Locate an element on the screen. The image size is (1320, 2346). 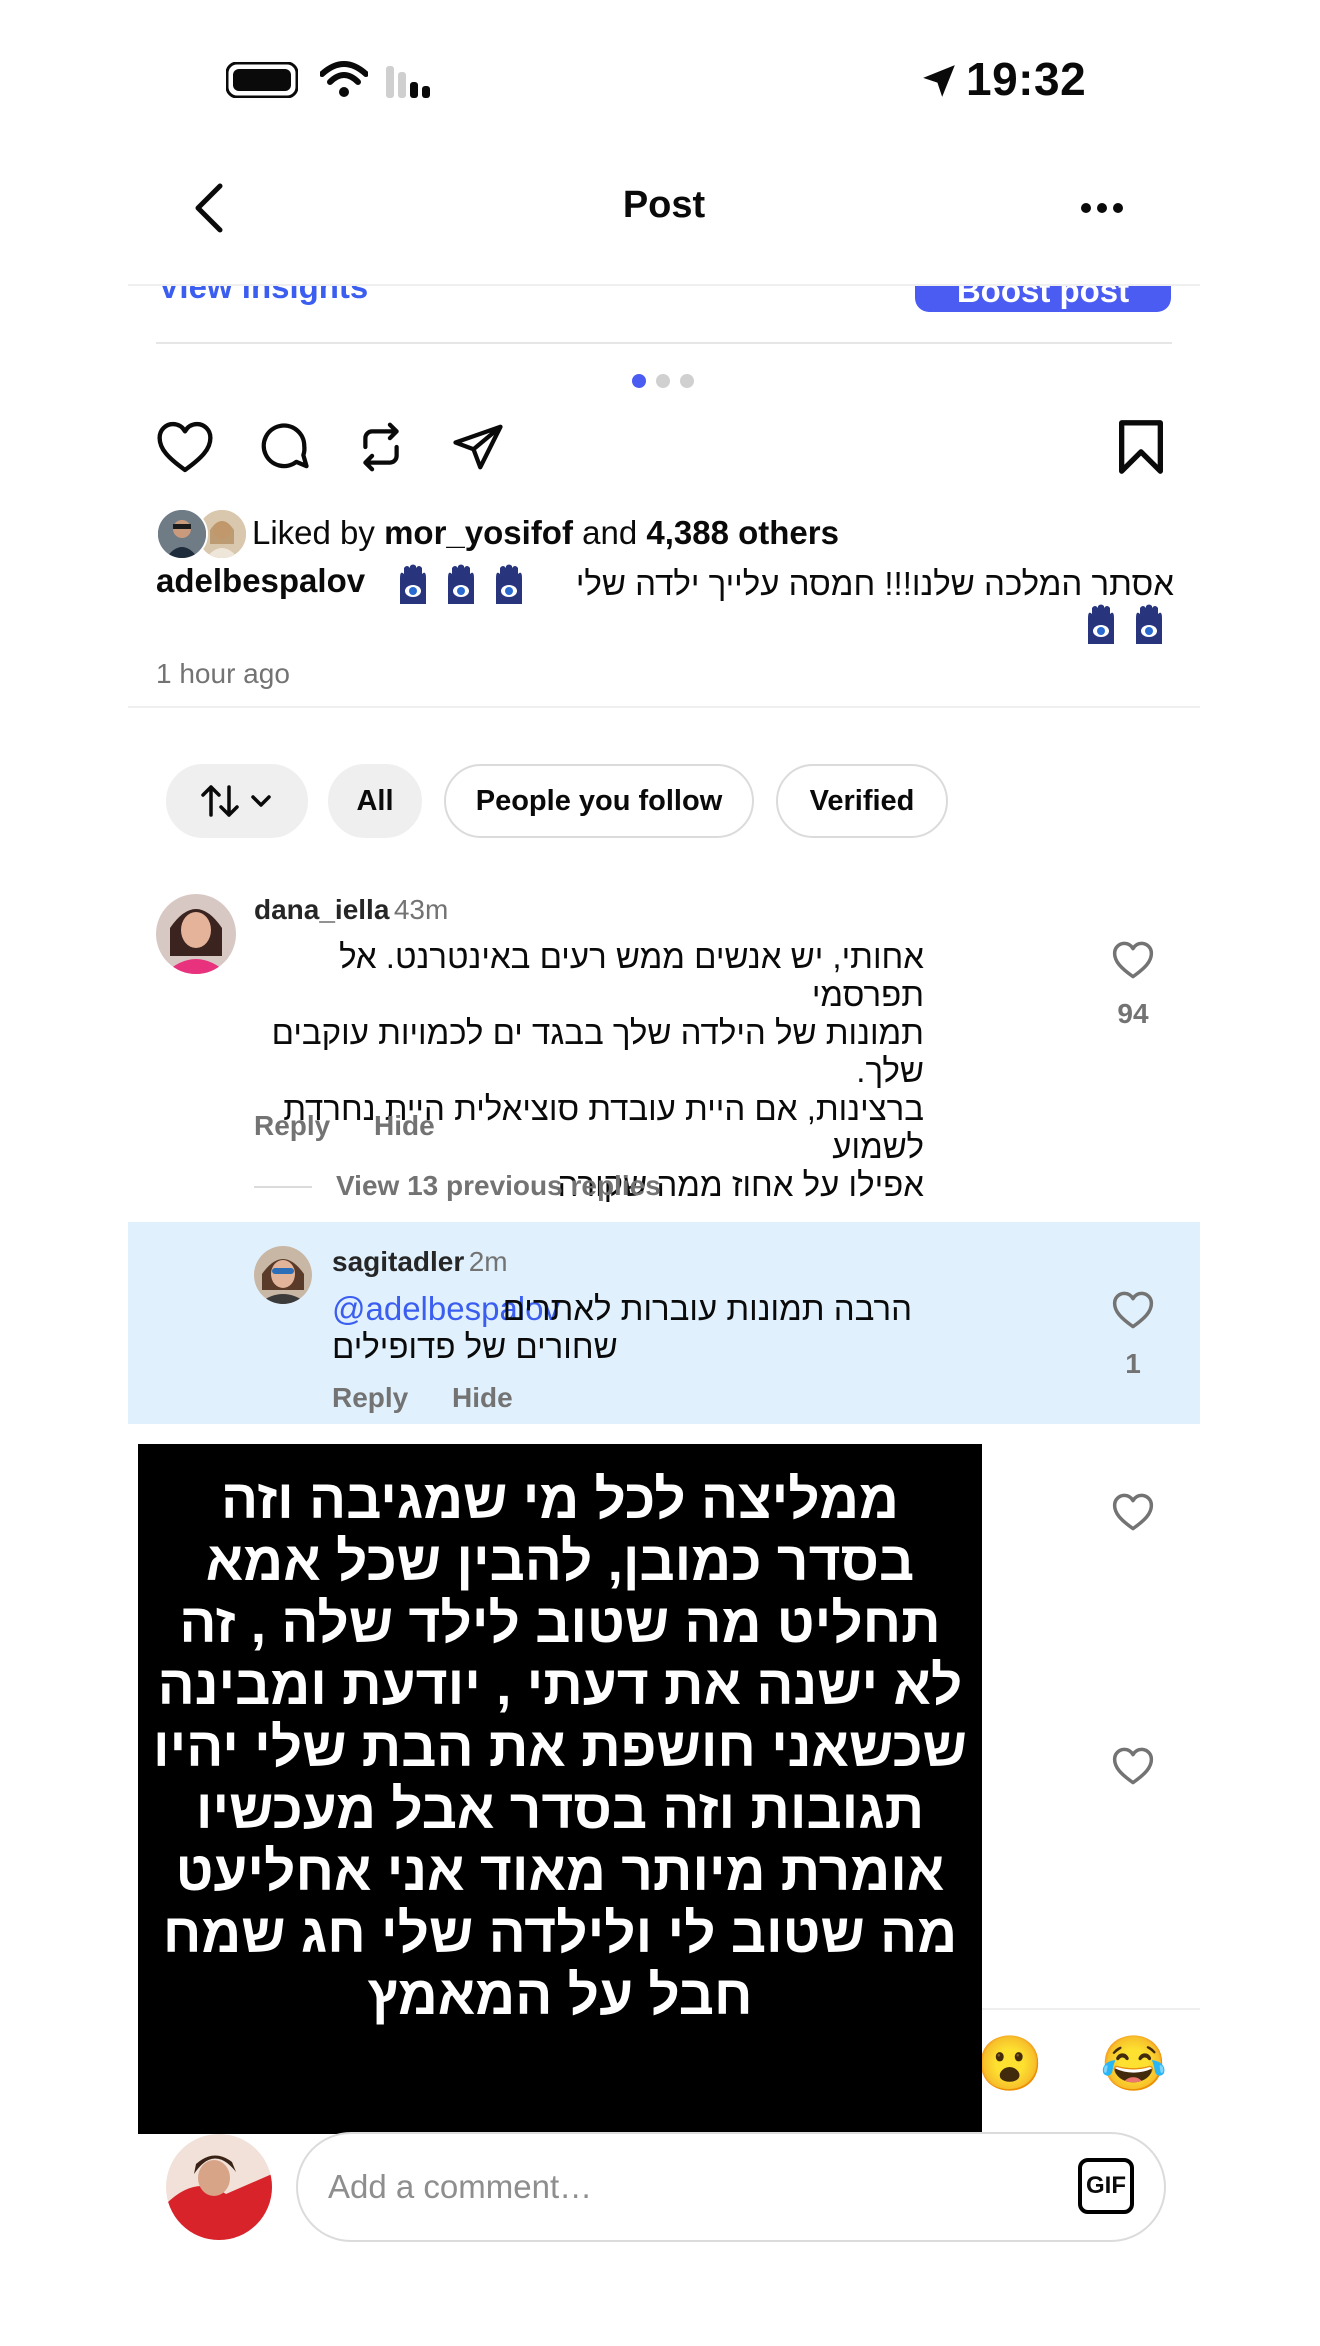
post-time-ago: 1 hour ago is located at coordinates (223, 673).